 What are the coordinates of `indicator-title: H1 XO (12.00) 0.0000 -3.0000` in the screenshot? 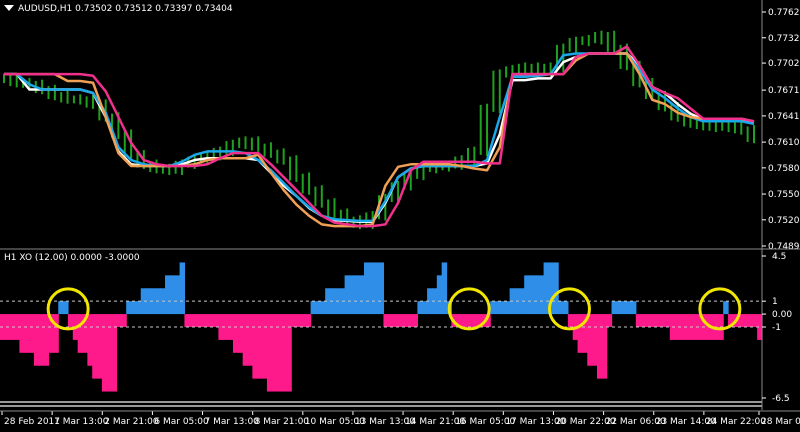 It's located at (72, 258).